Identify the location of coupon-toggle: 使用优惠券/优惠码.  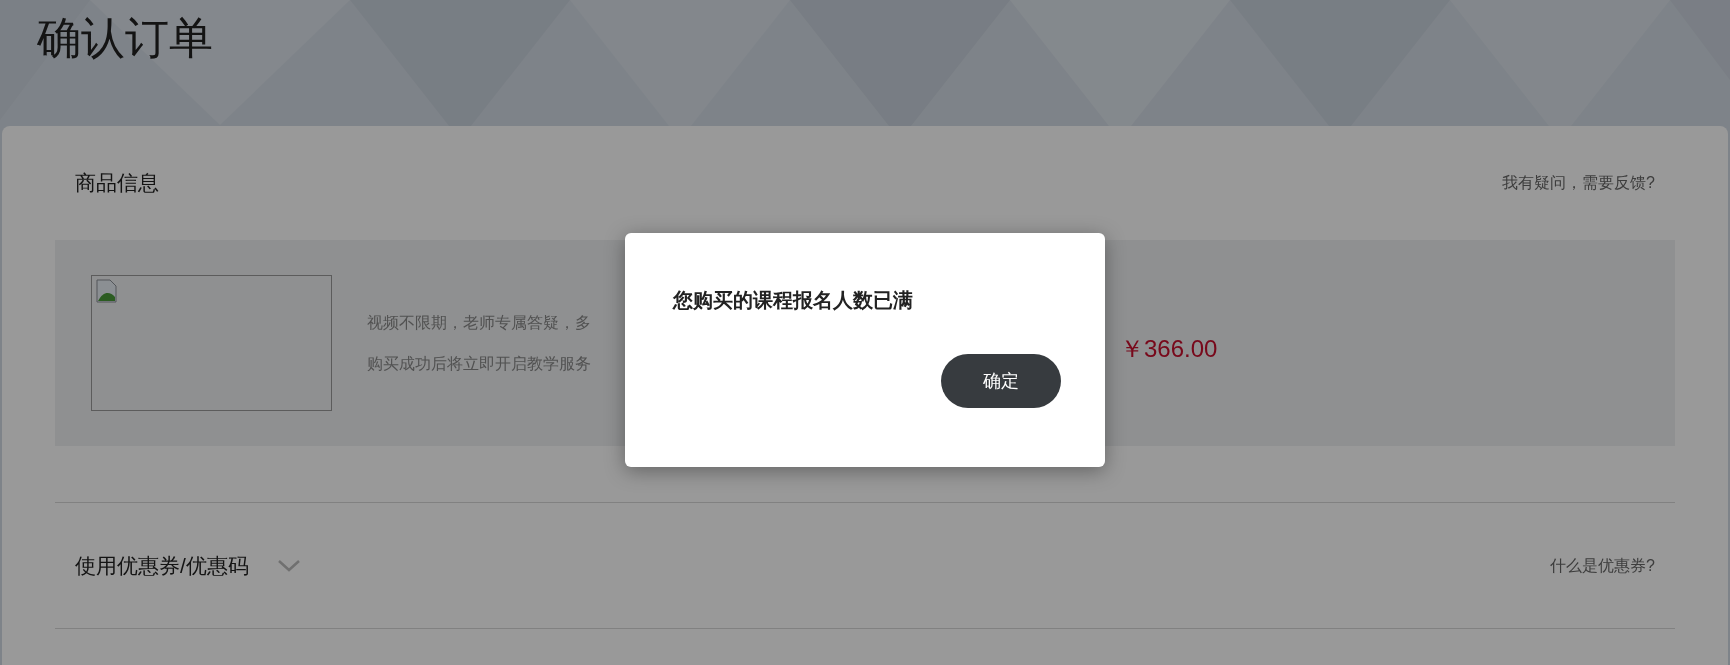
(188, 565).